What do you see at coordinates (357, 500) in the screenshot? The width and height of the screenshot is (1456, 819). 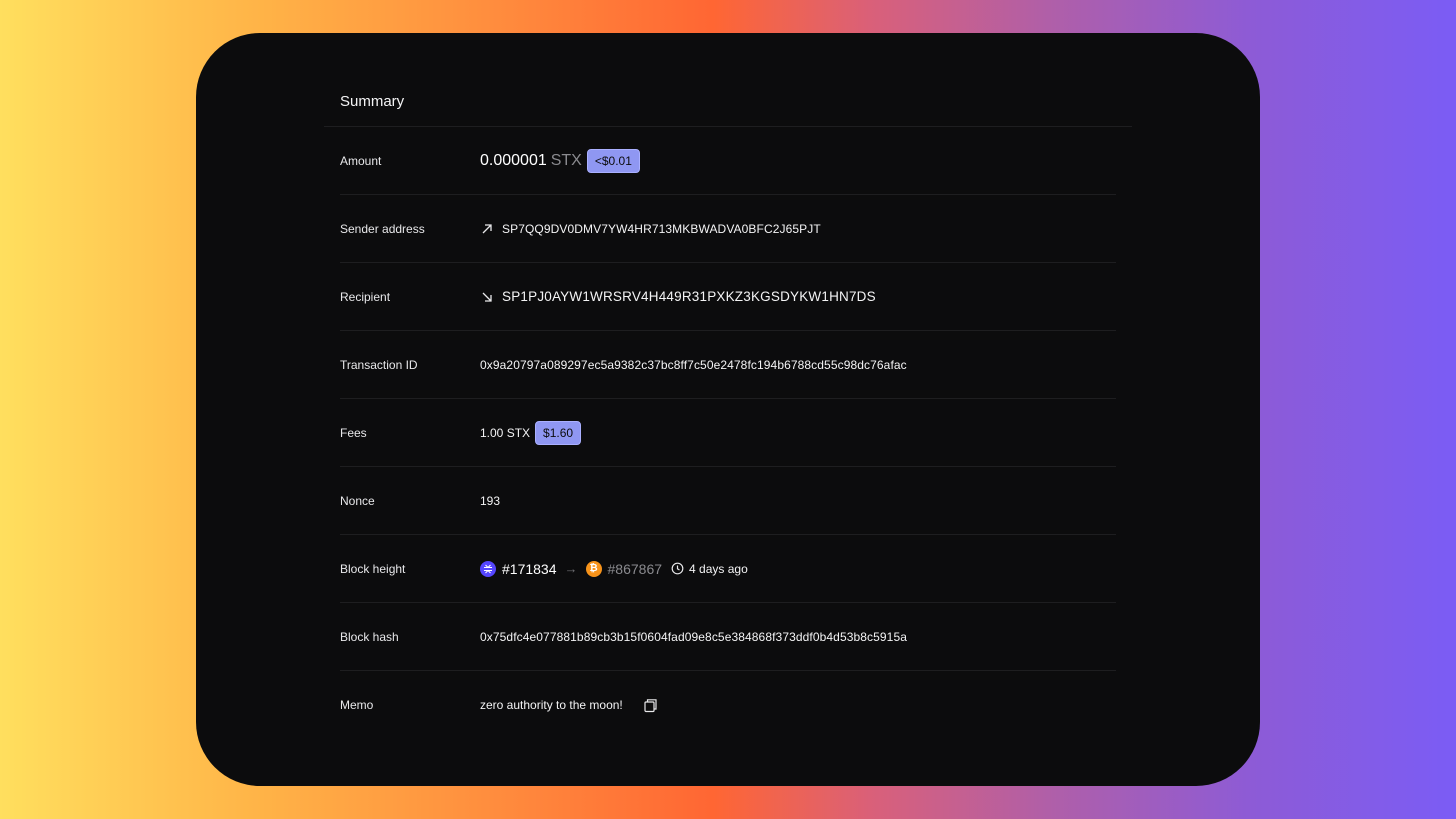 I see `nonce-label: Nonce` at bounding box center [357, 500].